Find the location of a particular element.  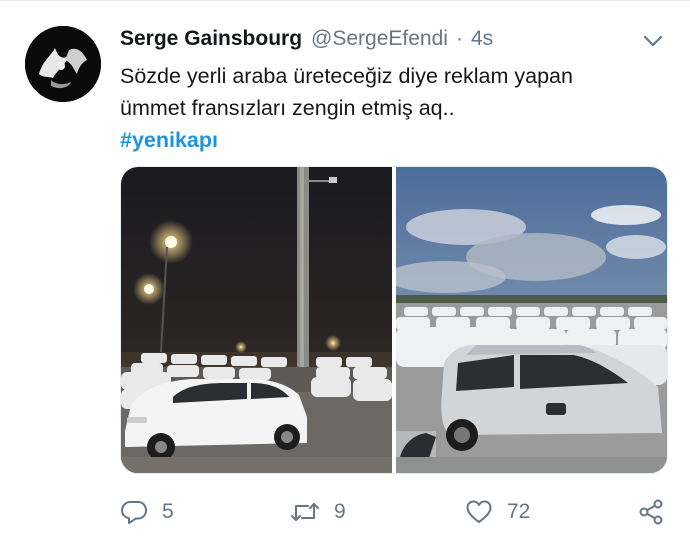

retweet-icon is located at coordinates (305, 512).